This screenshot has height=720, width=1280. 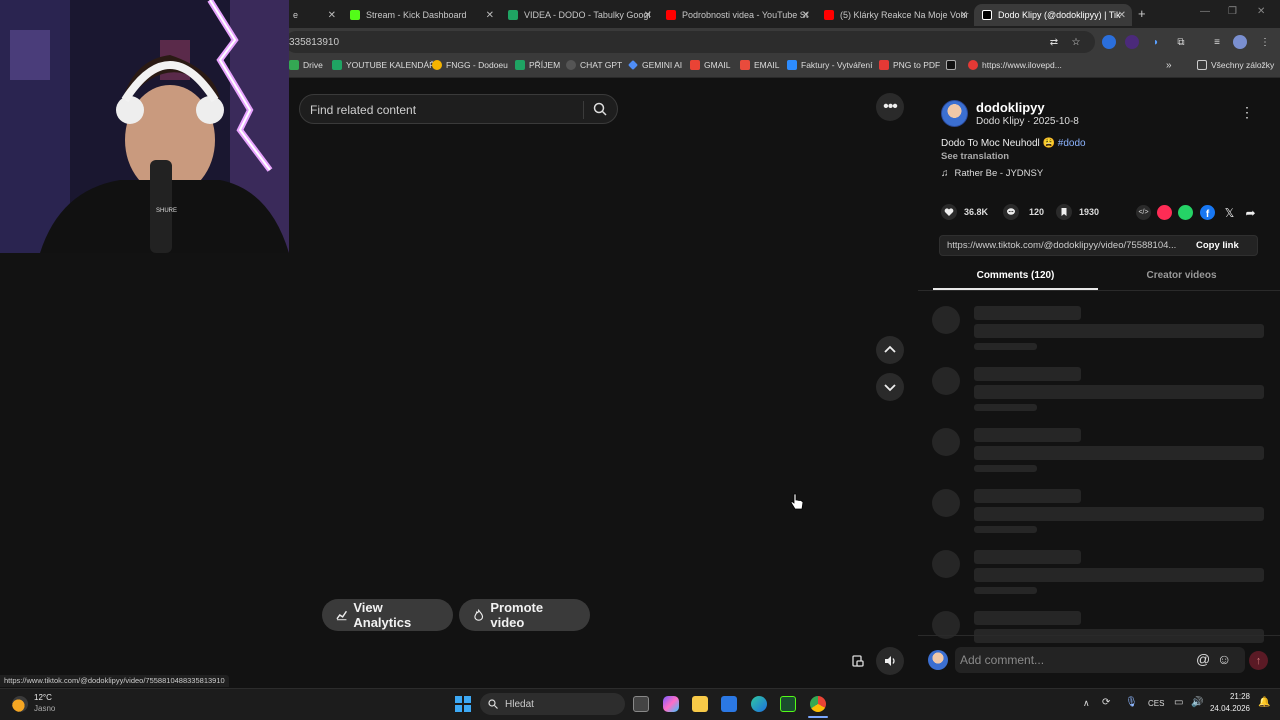 What do you see at coordinates (690, 42) in the screenshot?
I see `url-input: 335813910` at bounding box center [690, 42].